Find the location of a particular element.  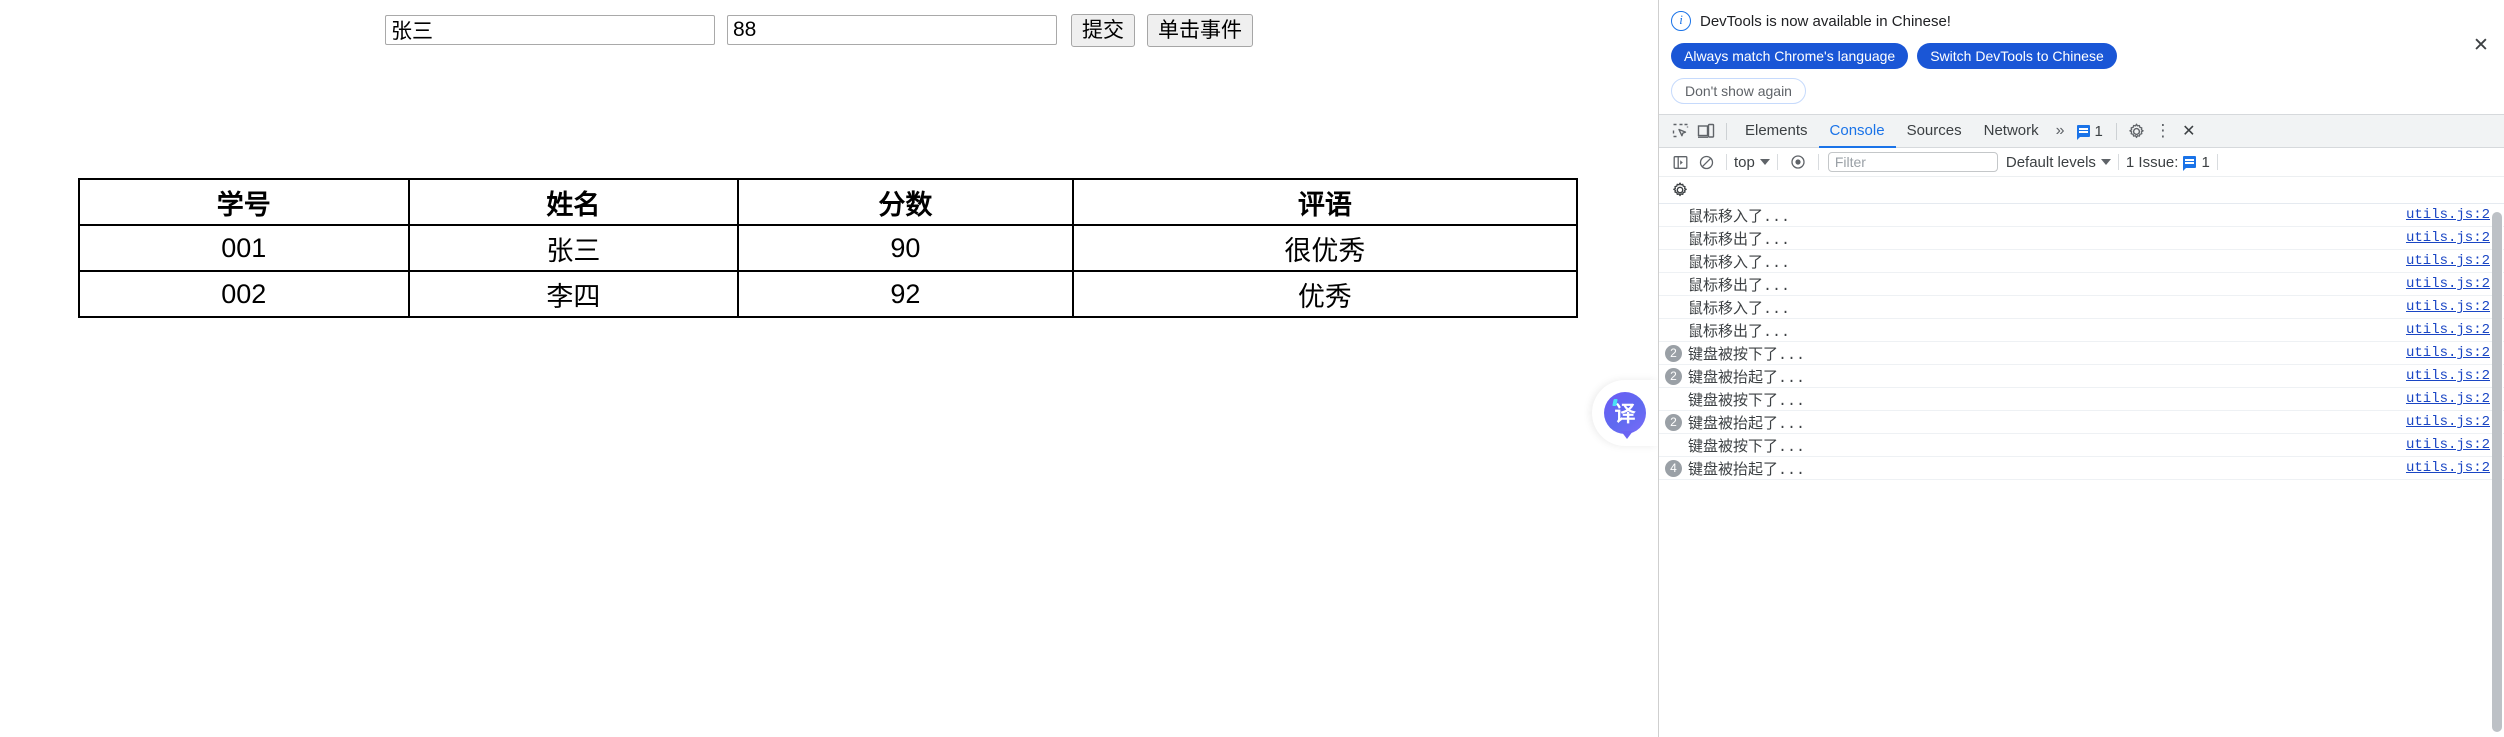

score-input is located at coordinates (892, 30).